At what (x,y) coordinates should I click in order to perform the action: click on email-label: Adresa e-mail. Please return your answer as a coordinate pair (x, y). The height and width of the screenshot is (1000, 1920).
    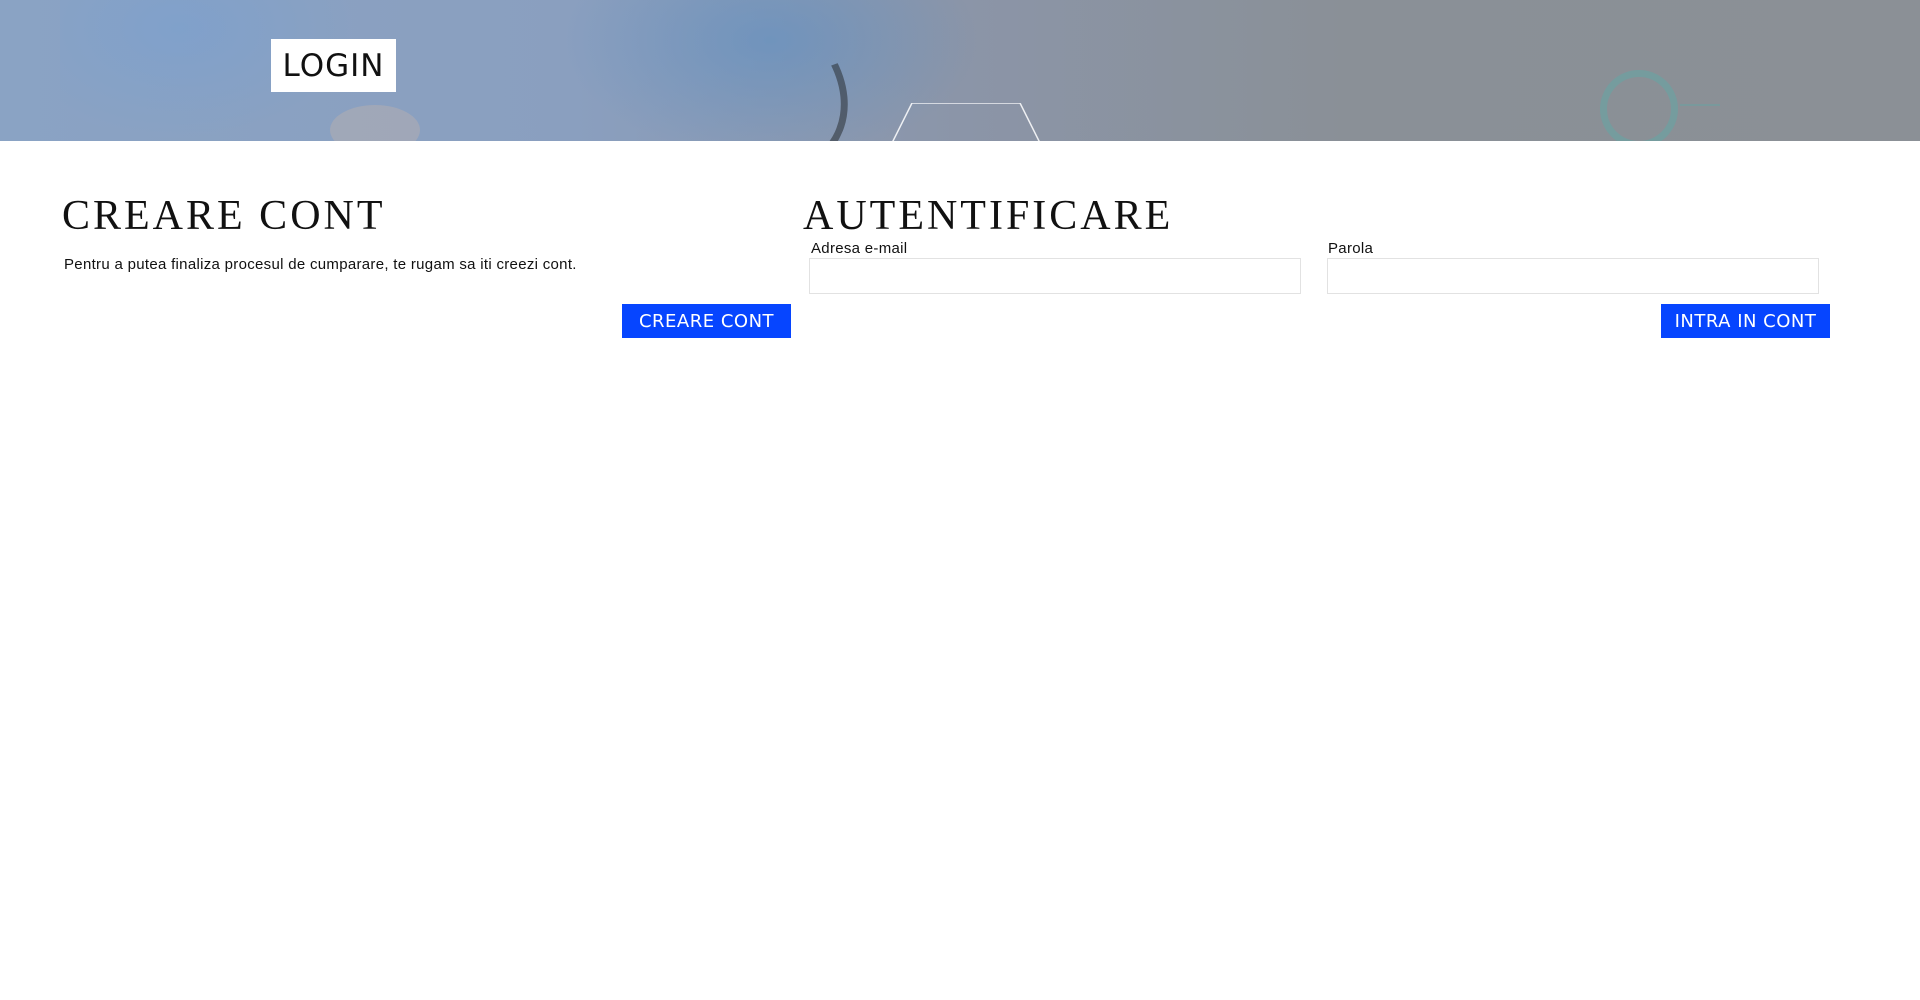
    Looking at the image, I should click on (859, 248).